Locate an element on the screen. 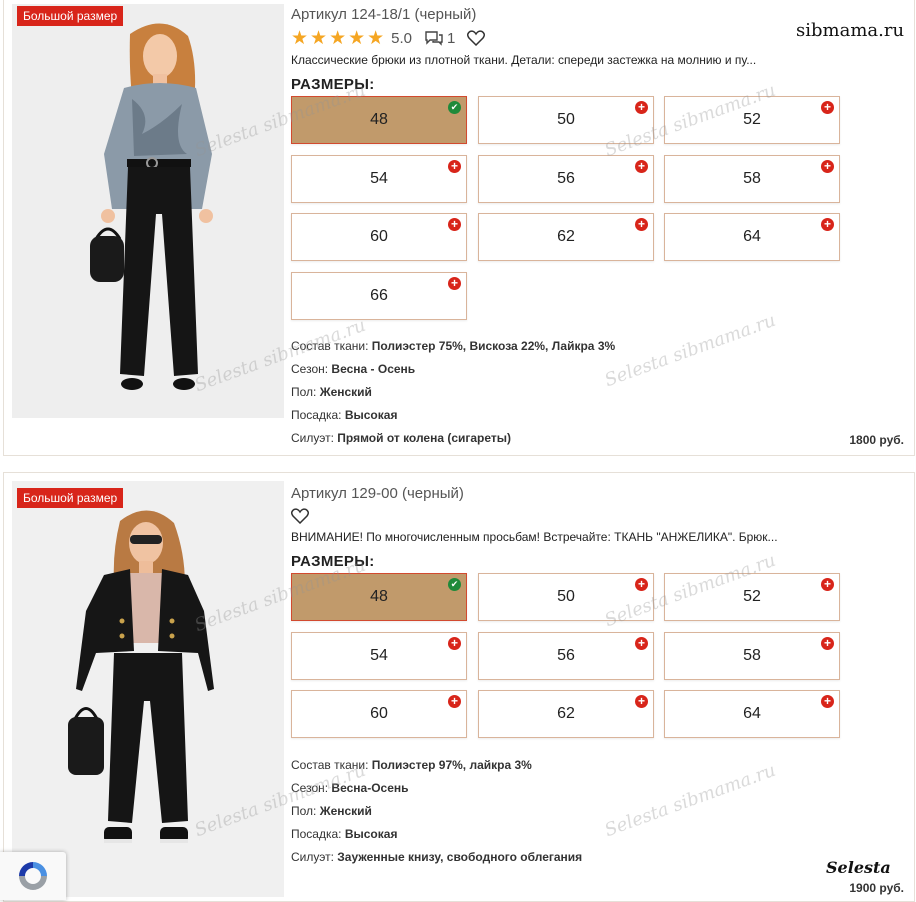 Image resolution: width=916 pixels, height=902 pixels. recaptcha-badge is located at coordinates (33, 876).